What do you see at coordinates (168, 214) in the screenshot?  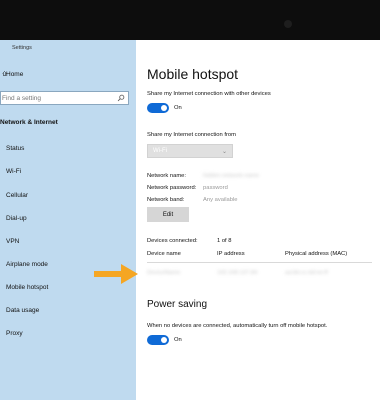 I see `edit-button: Edit` at bounding box center [168, 214].